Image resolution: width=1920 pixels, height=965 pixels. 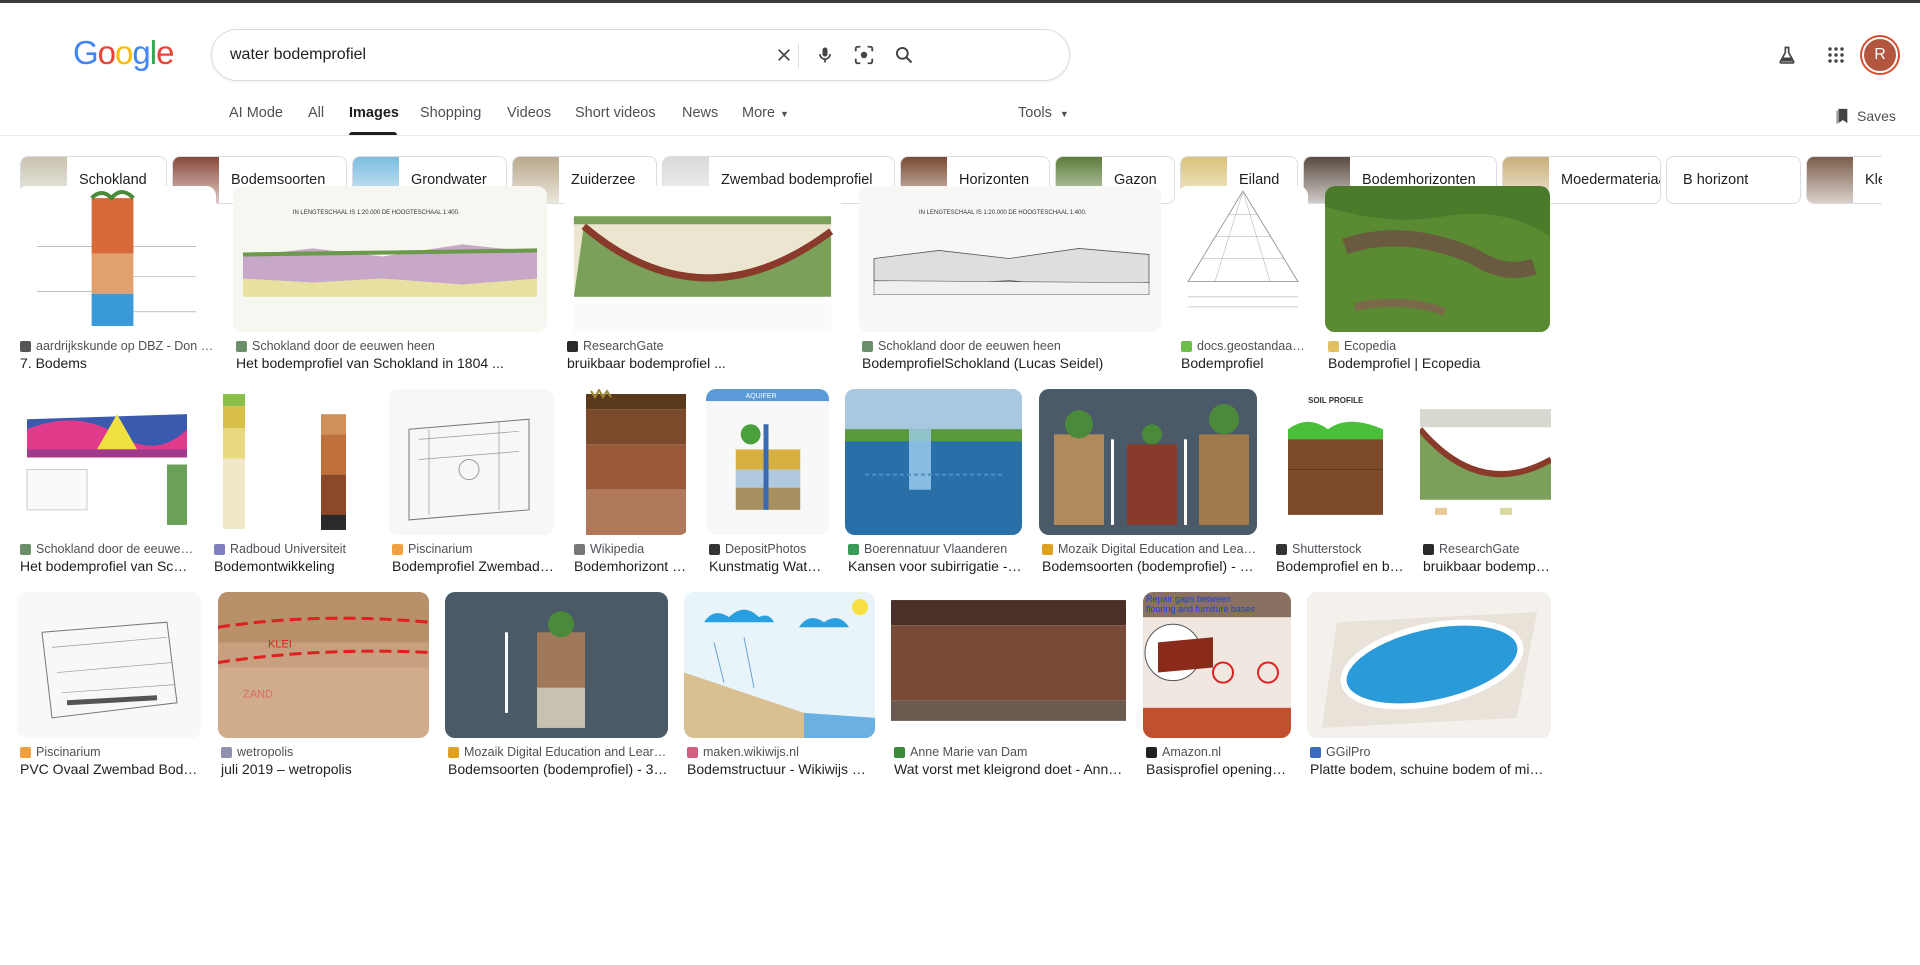 What do you see at coordinates (825, 55) in the screenshot?
I see `microphone-icon` at bounding box center [825, 55].